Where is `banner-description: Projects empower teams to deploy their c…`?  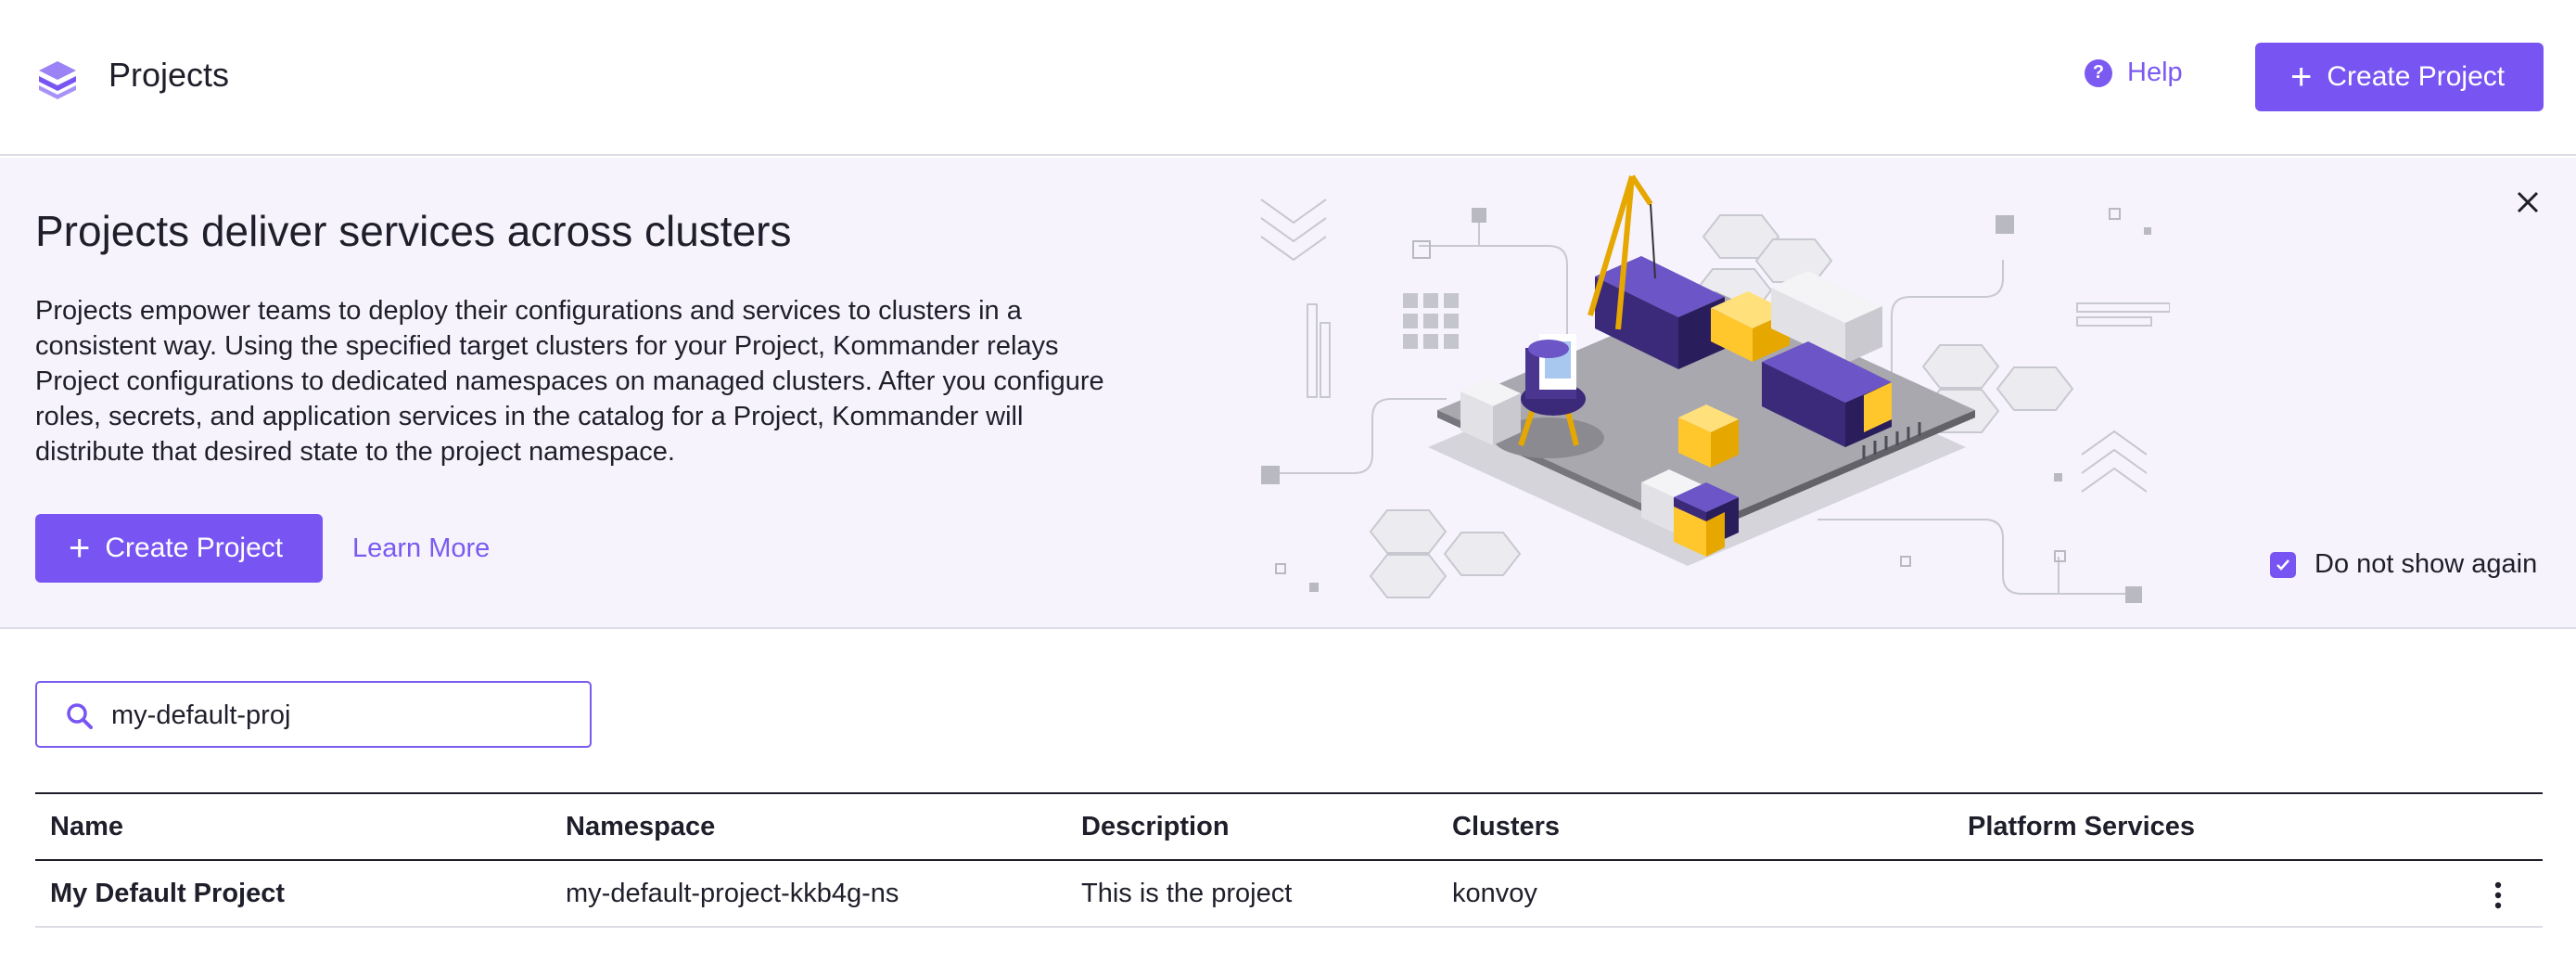 banner-description: Projects empower teams to deploy their c… is located at coordinates (569, 381).